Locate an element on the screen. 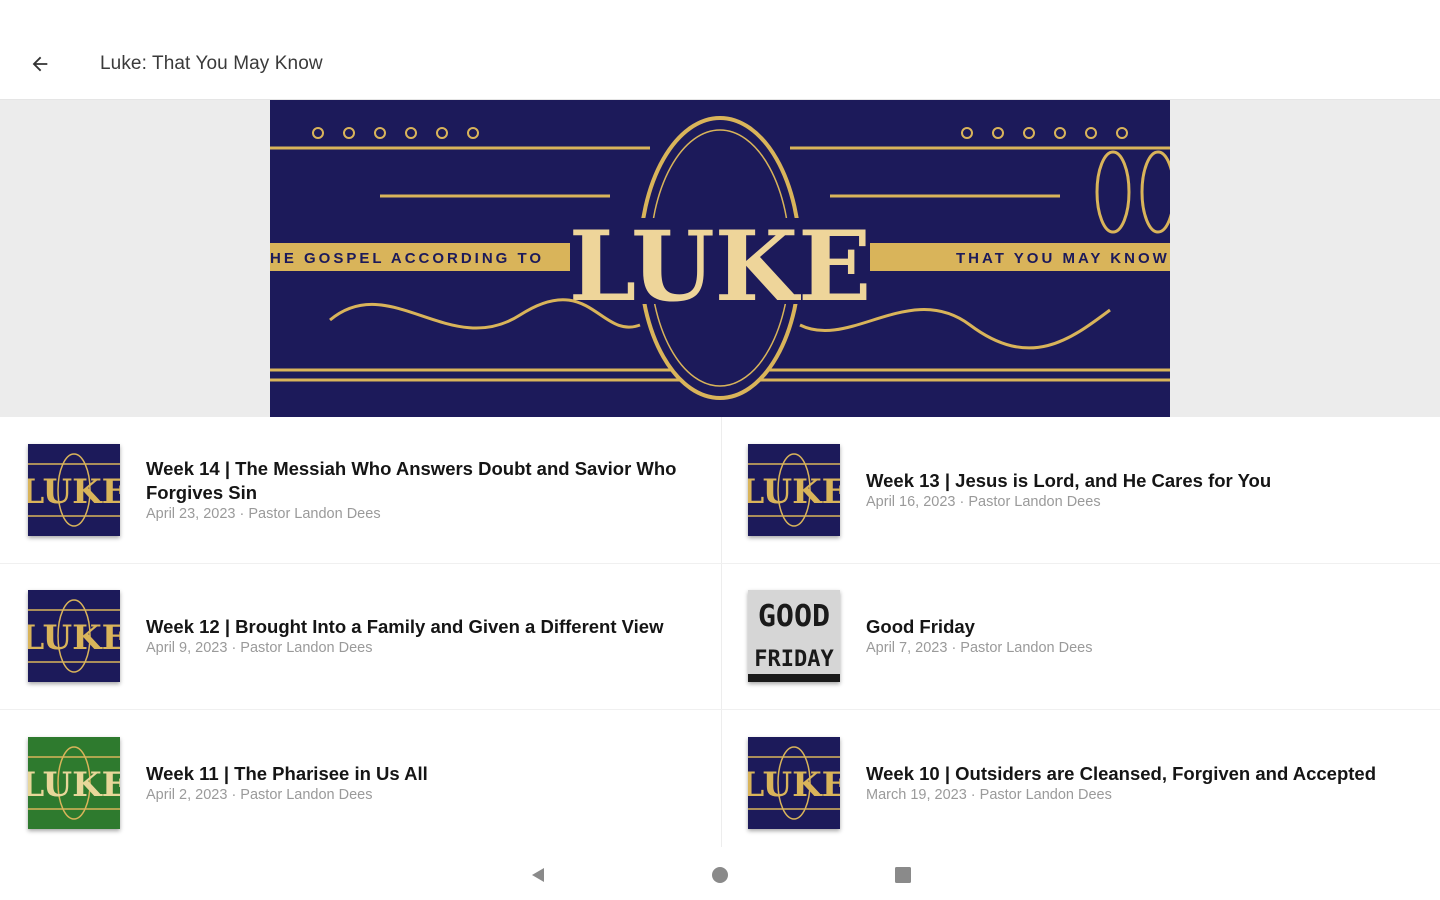 The width and height of the screenshot is (1440, 900). arrow-left-icon is located at coordinates (40, 64).